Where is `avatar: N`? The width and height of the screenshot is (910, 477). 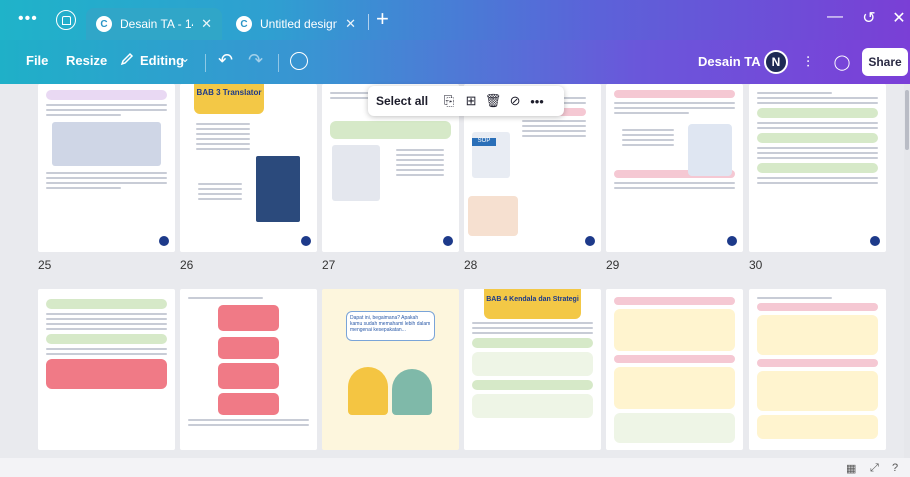 avatar: N is located at coordinates (776, 62).